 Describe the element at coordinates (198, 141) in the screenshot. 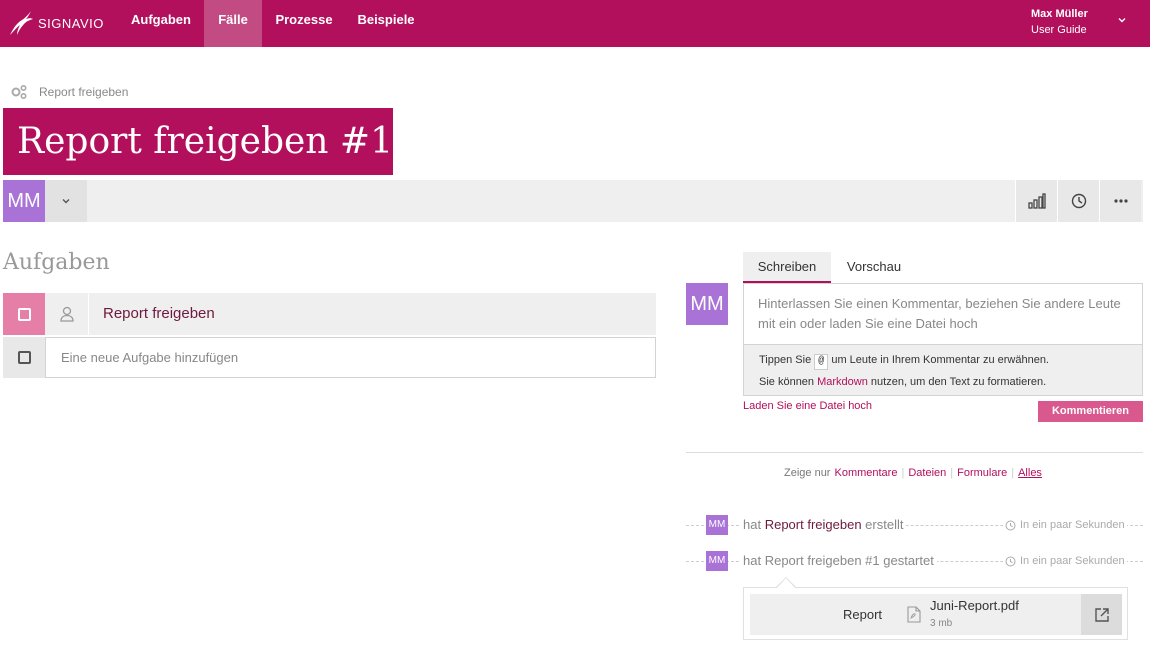

I see `page-title: Report freigeben #1` at that location.